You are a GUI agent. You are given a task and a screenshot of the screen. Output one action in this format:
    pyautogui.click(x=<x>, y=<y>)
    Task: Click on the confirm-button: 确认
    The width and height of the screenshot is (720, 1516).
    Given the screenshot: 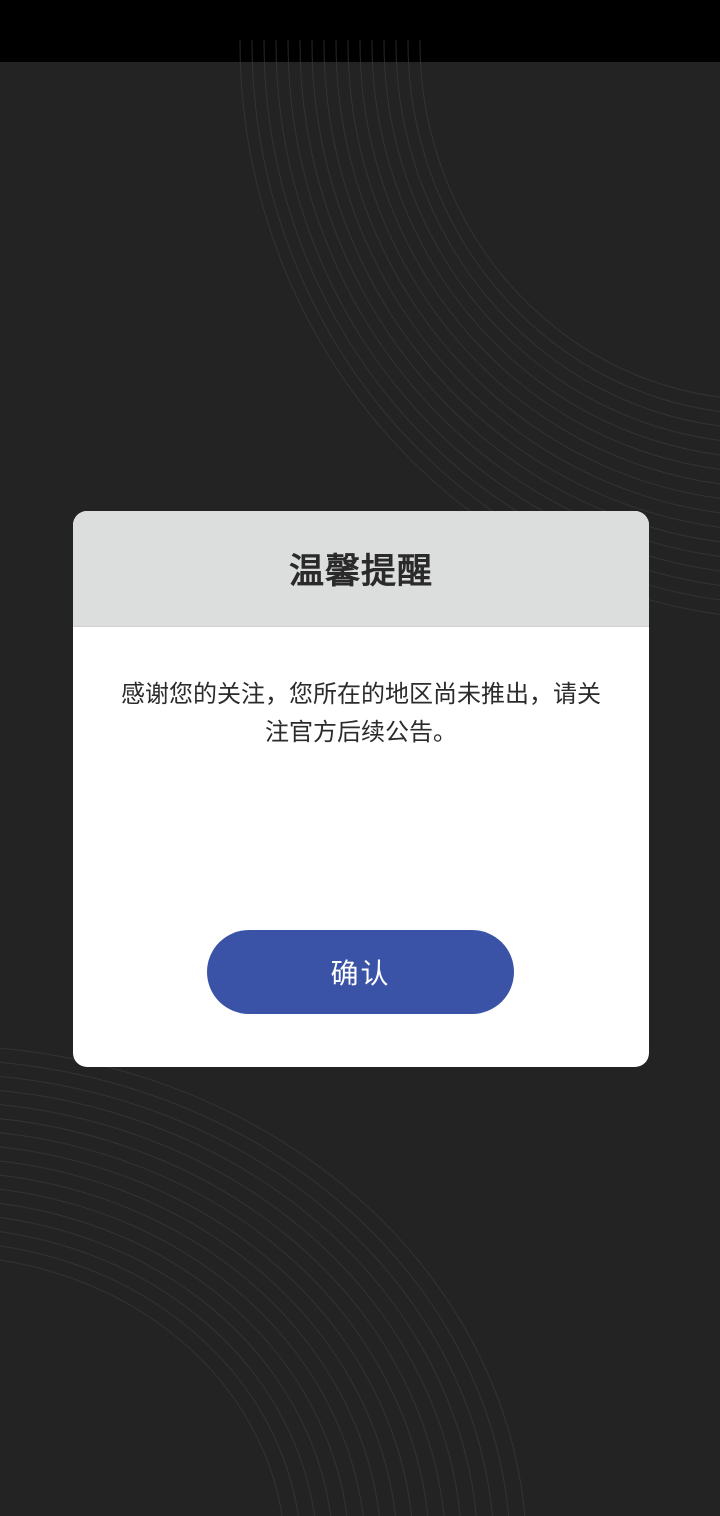 What is the action you would take?
    pyautogui.click(x=360, y=972)
    